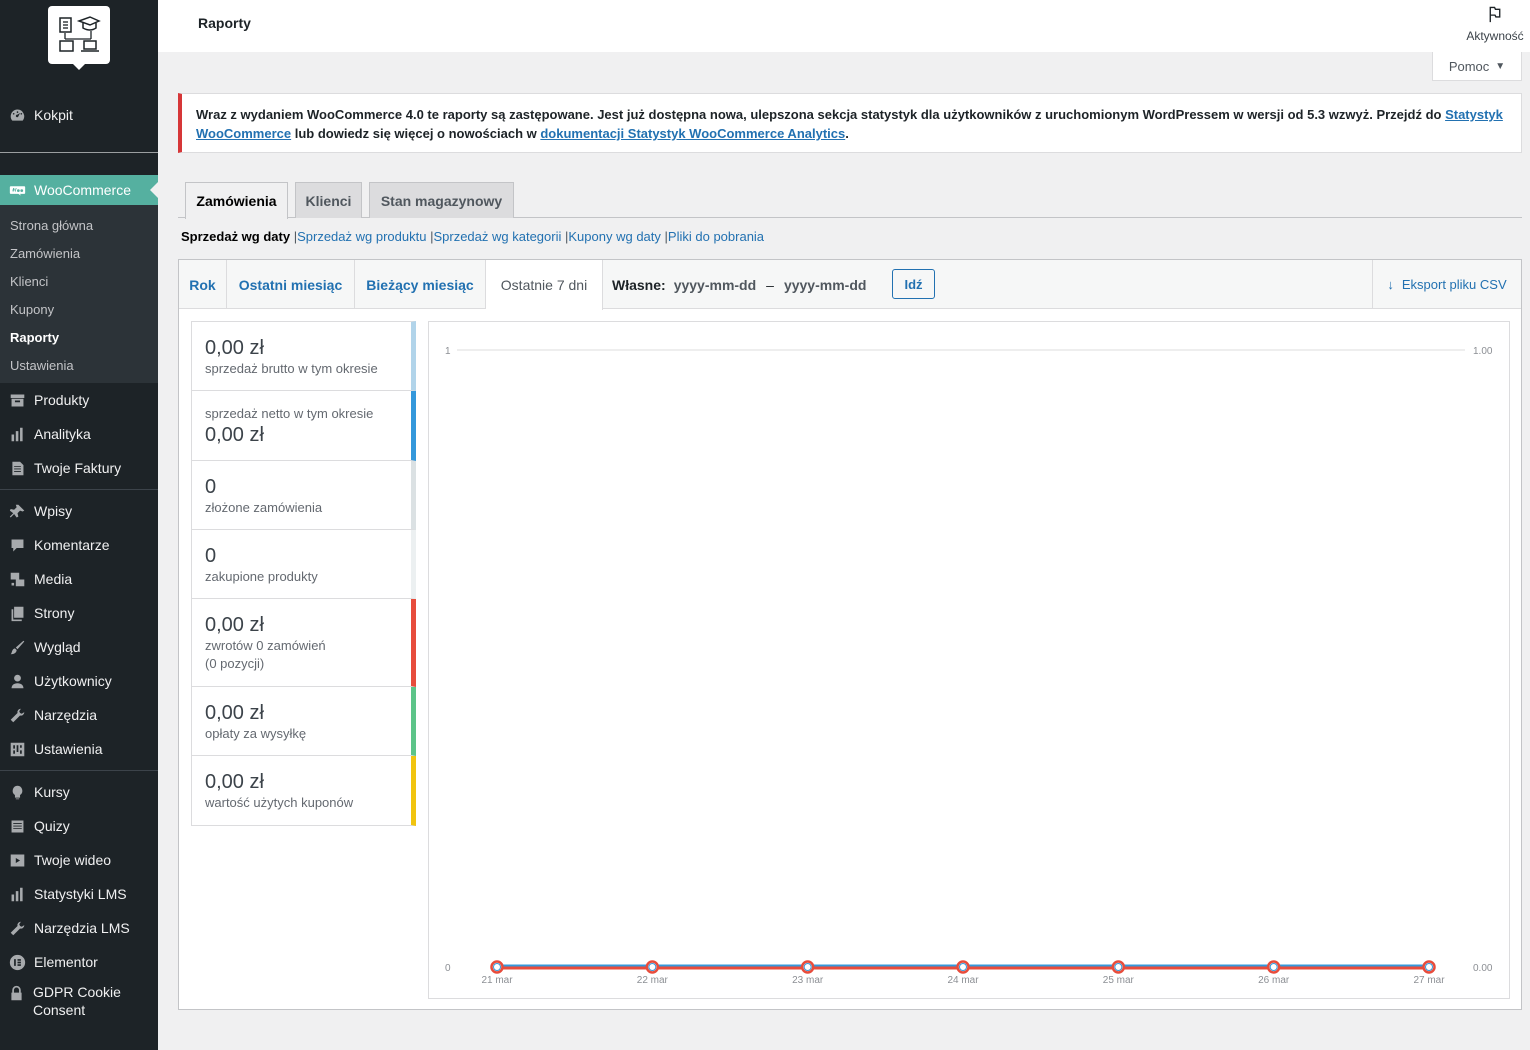 This screenshot has width=1530, height=1050. I want to click on tab-klienci: Klienci, so click(328, 200).